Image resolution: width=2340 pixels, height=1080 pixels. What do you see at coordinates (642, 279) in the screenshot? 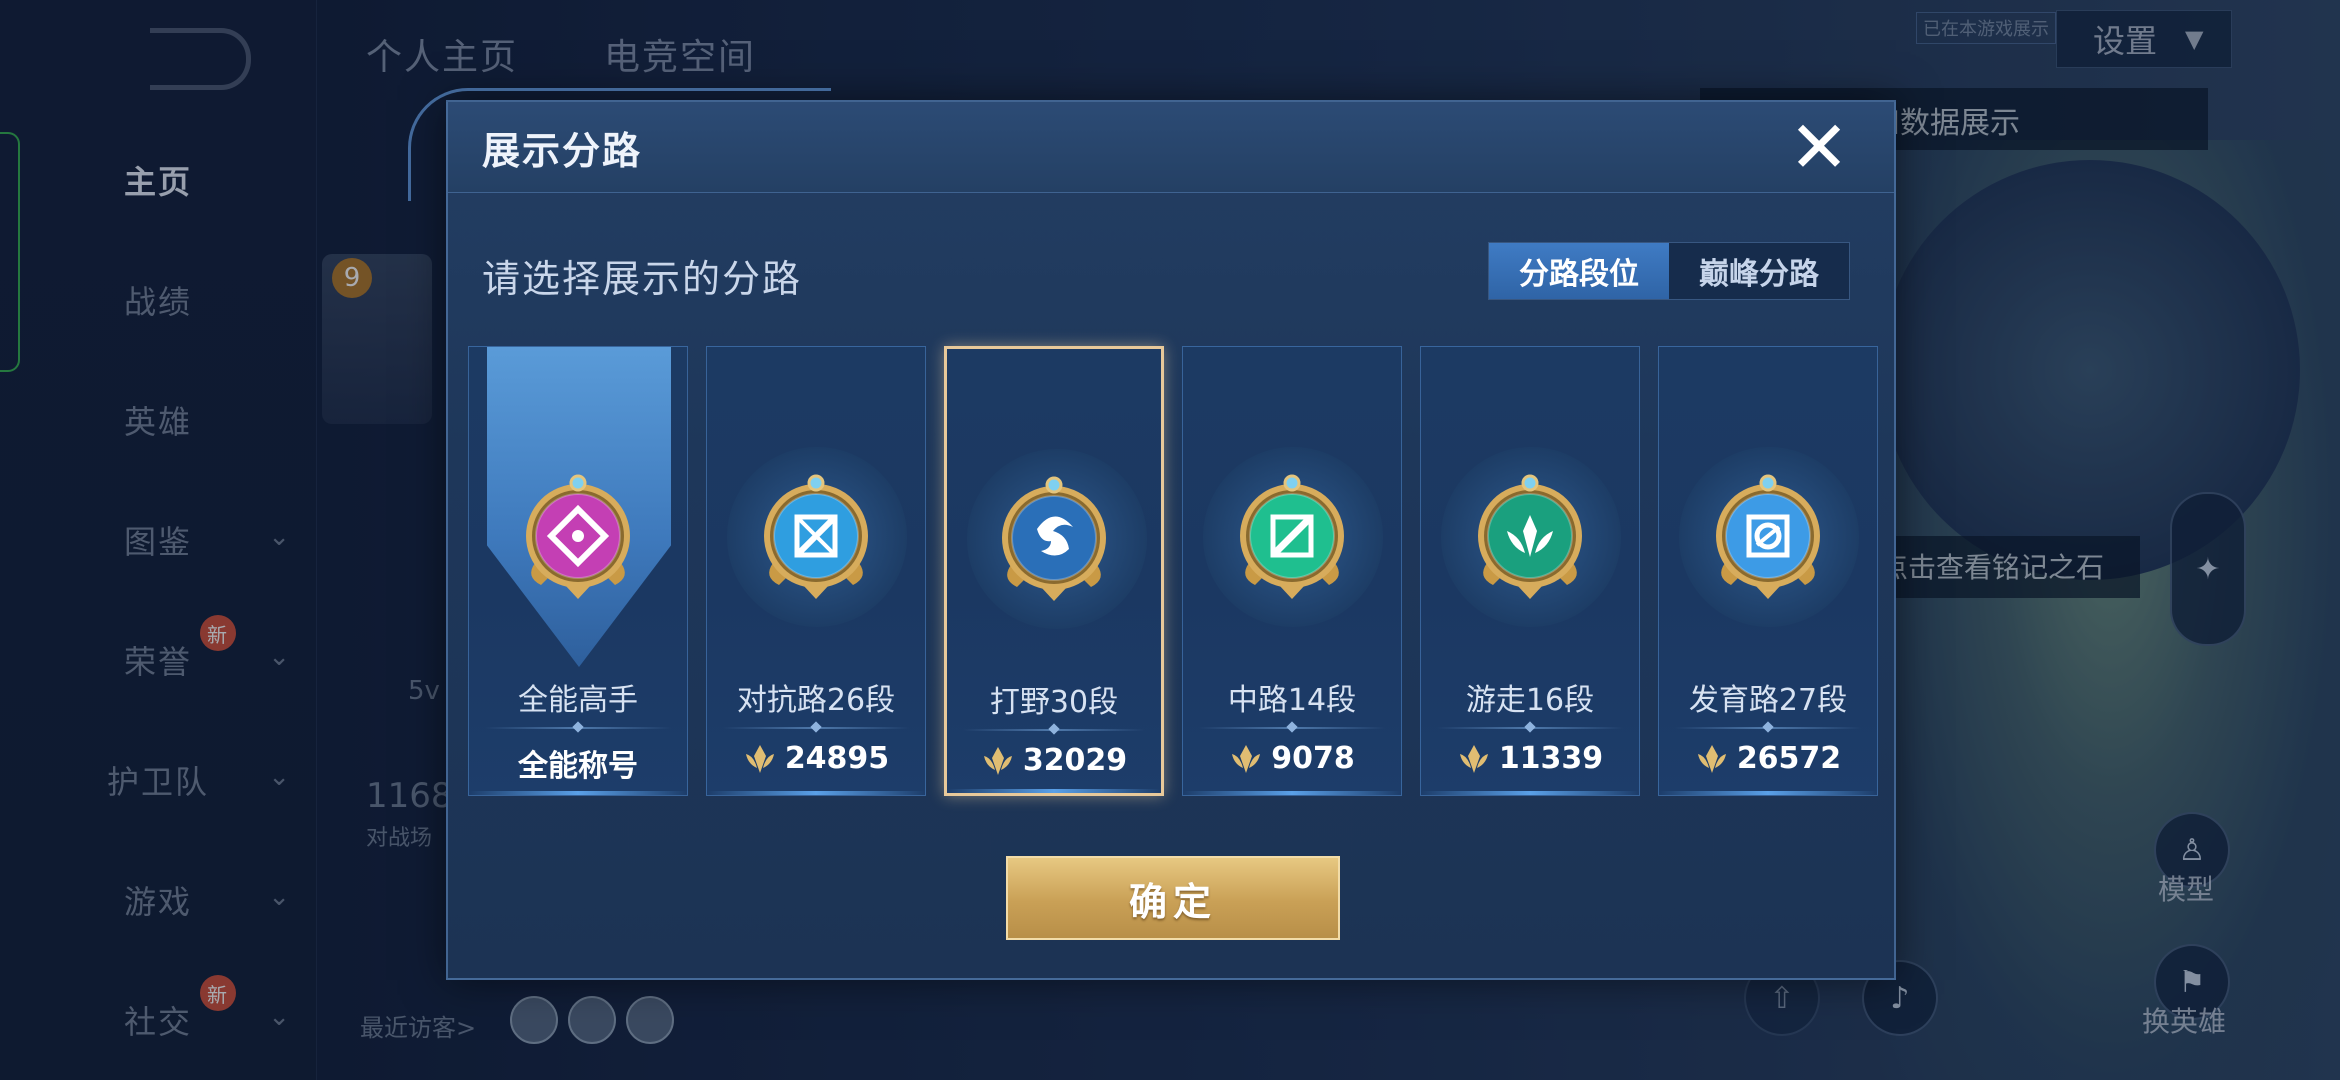
I see `dialog-subtitle: 请选择展示的分路` at bounding box center [642, 279].